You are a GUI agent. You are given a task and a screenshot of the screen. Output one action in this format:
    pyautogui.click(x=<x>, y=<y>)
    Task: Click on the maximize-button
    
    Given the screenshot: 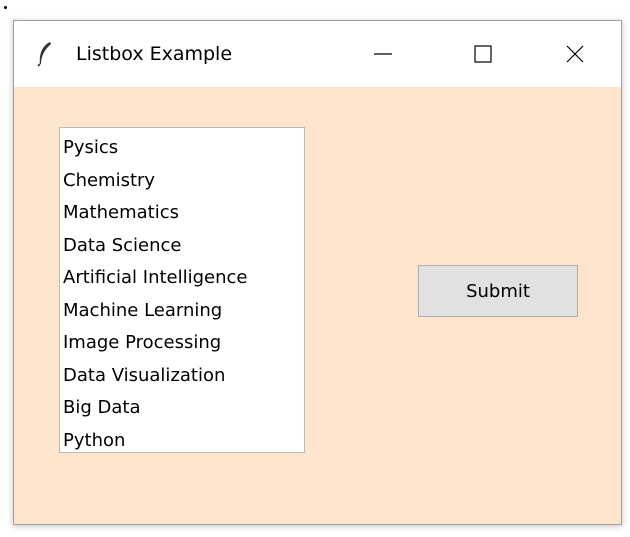 What is the action you would take?
    pyautogui.click(x=483, y=54)
    